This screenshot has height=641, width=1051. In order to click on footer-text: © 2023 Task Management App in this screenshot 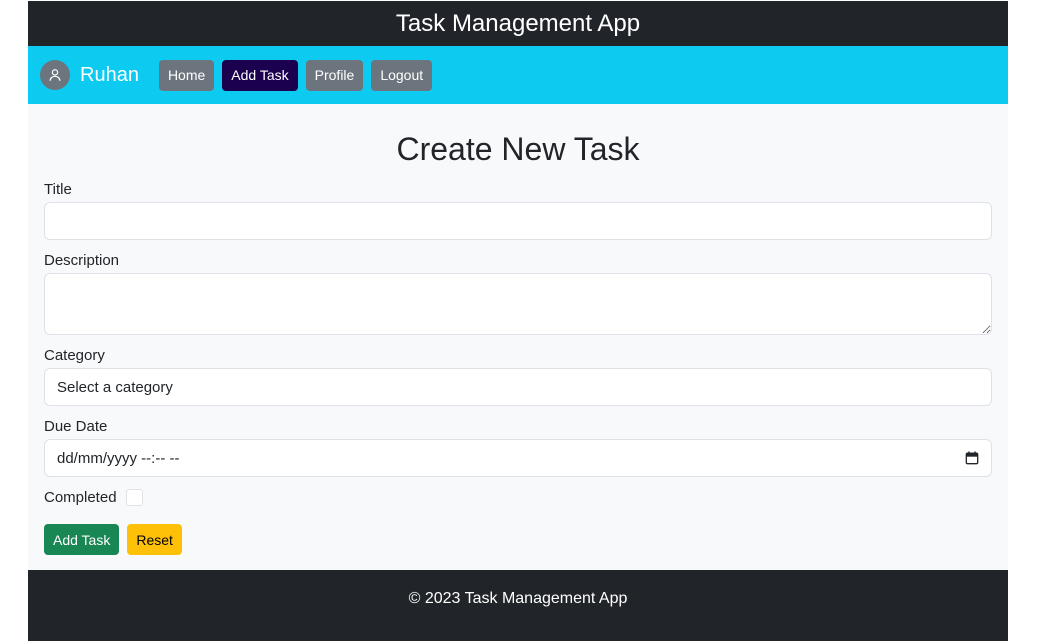, I will do `click(518, 598)`.